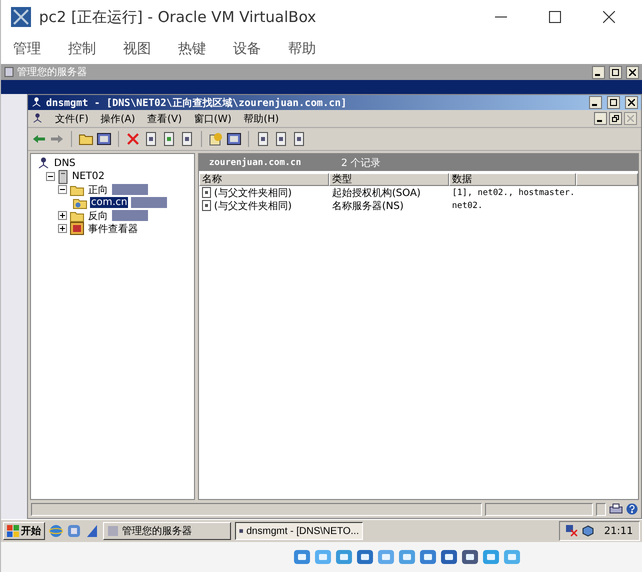  I want to click on tree-item: 反向, so click(98, 215).